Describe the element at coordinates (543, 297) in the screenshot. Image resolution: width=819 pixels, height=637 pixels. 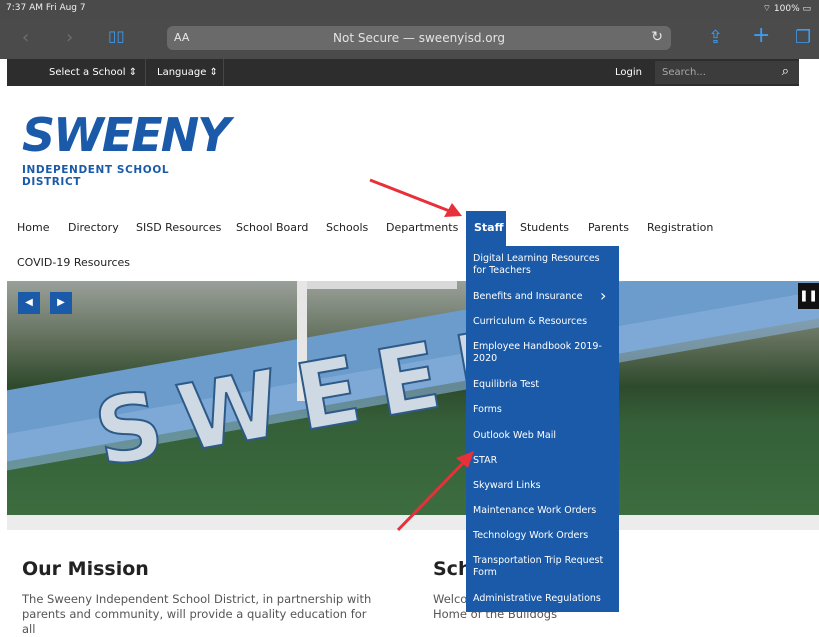
I see `menu-item-benefits: Benefits and Insurance` at that location.